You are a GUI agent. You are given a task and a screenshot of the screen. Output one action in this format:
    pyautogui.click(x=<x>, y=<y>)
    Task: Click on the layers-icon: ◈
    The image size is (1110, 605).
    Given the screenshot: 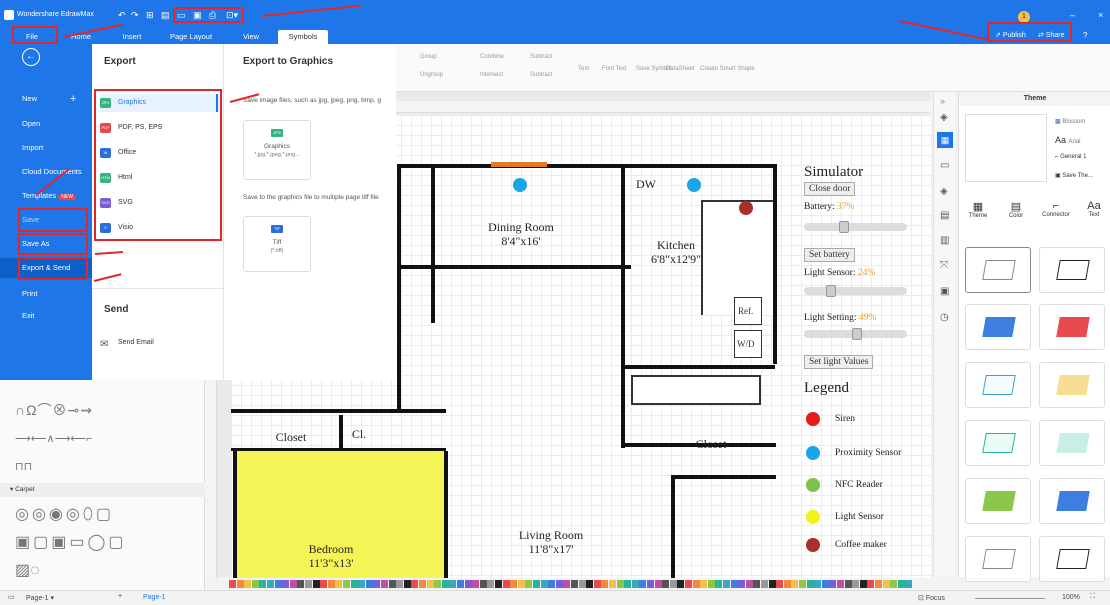 What is the action you would take?
    pyautogui.click(x=944, y=191)
    